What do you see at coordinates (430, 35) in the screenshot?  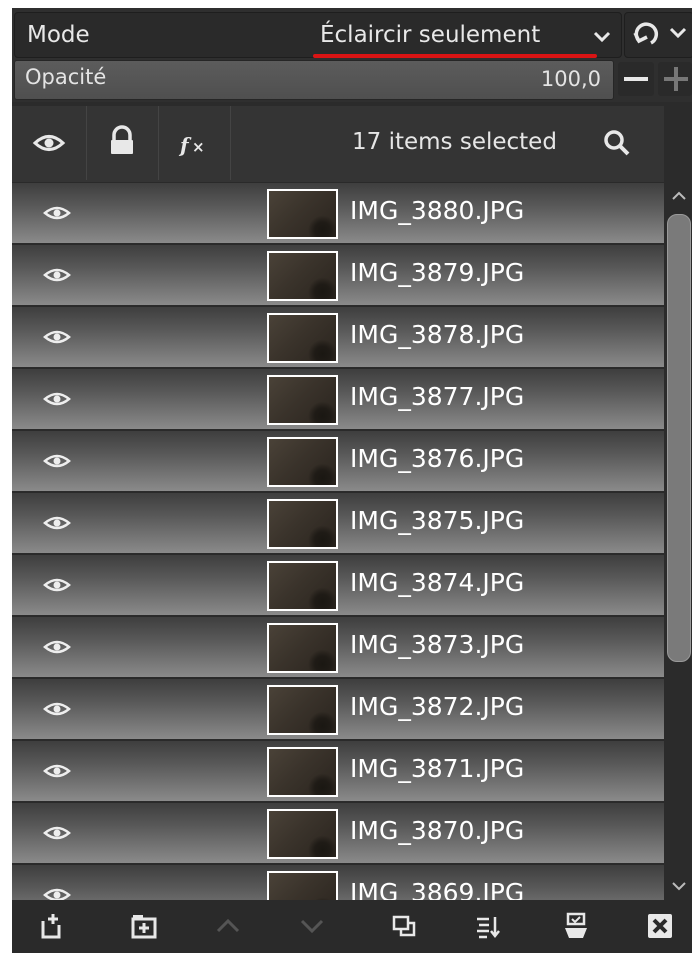 I see `mode-value: Éclaircir seulement` at bounding box center [430, 35].